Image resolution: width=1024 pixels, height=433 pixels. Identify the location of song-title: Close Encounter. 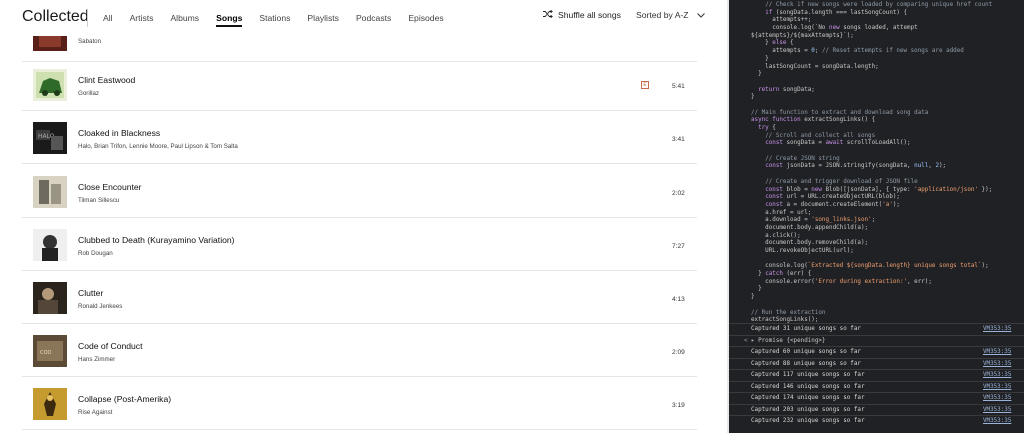
(110, 187).